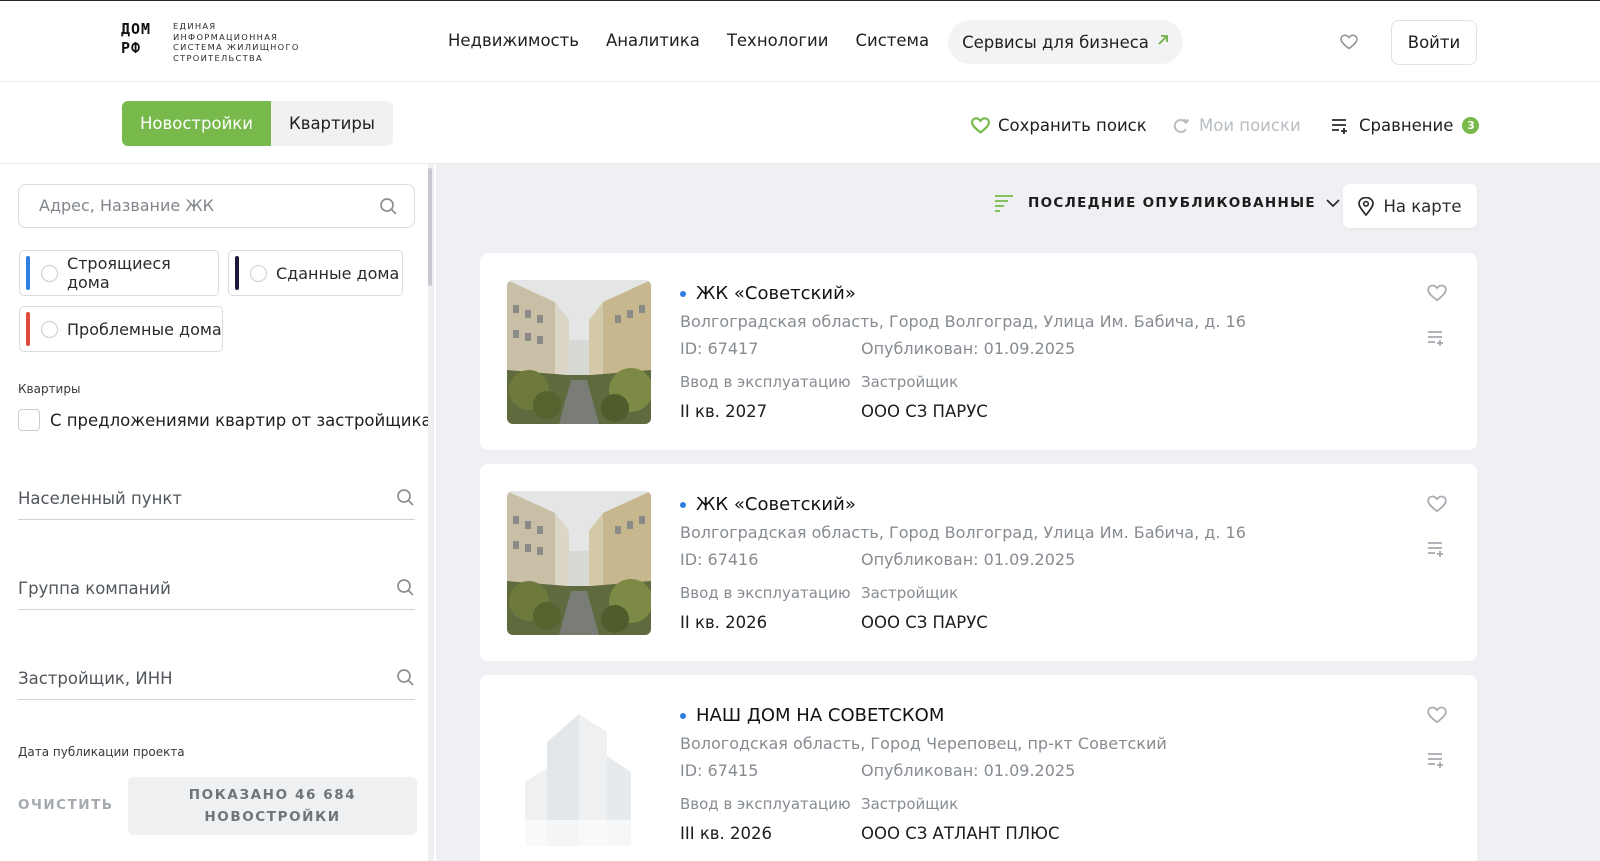 This screenshot has width=1600, height=861. Describe the element at coordinates (980, 125) in the screenshot. I see `heart-icon` at that location.